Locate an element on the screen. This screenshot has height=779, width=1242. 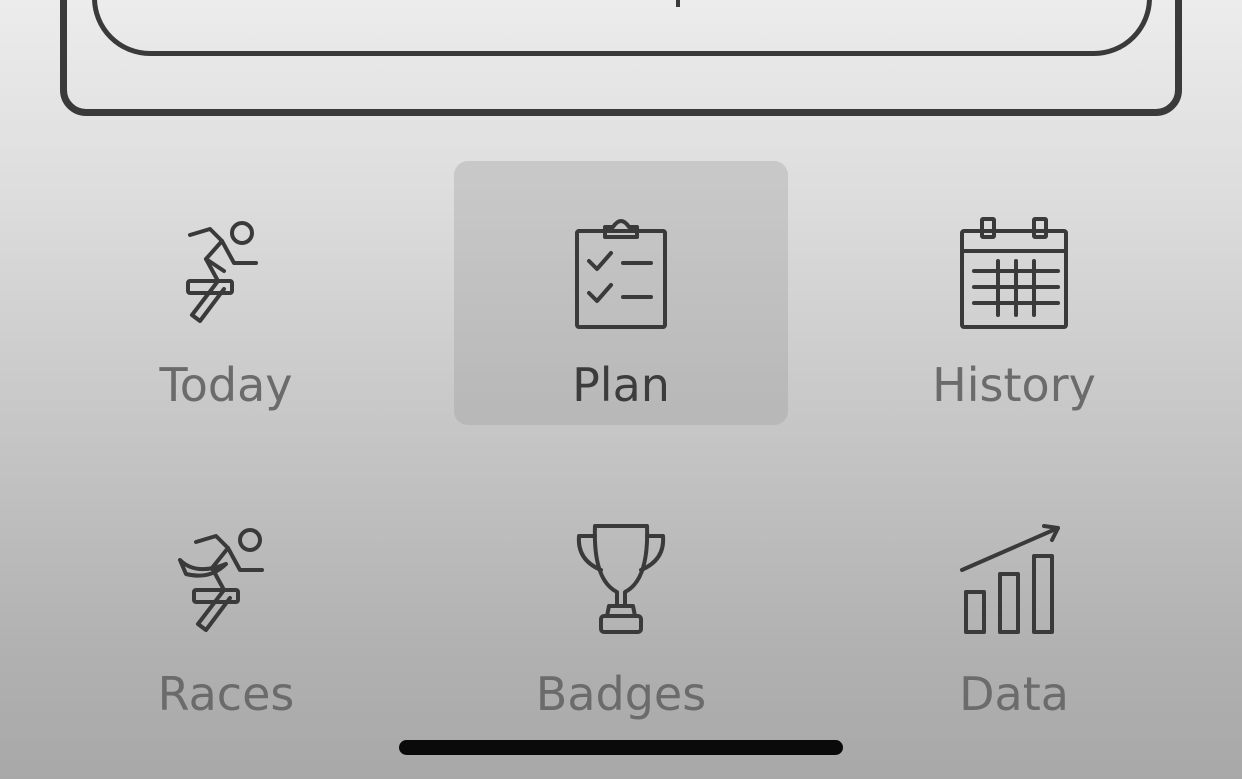
tile-badges: Badges is located at coordinates (621, 602).